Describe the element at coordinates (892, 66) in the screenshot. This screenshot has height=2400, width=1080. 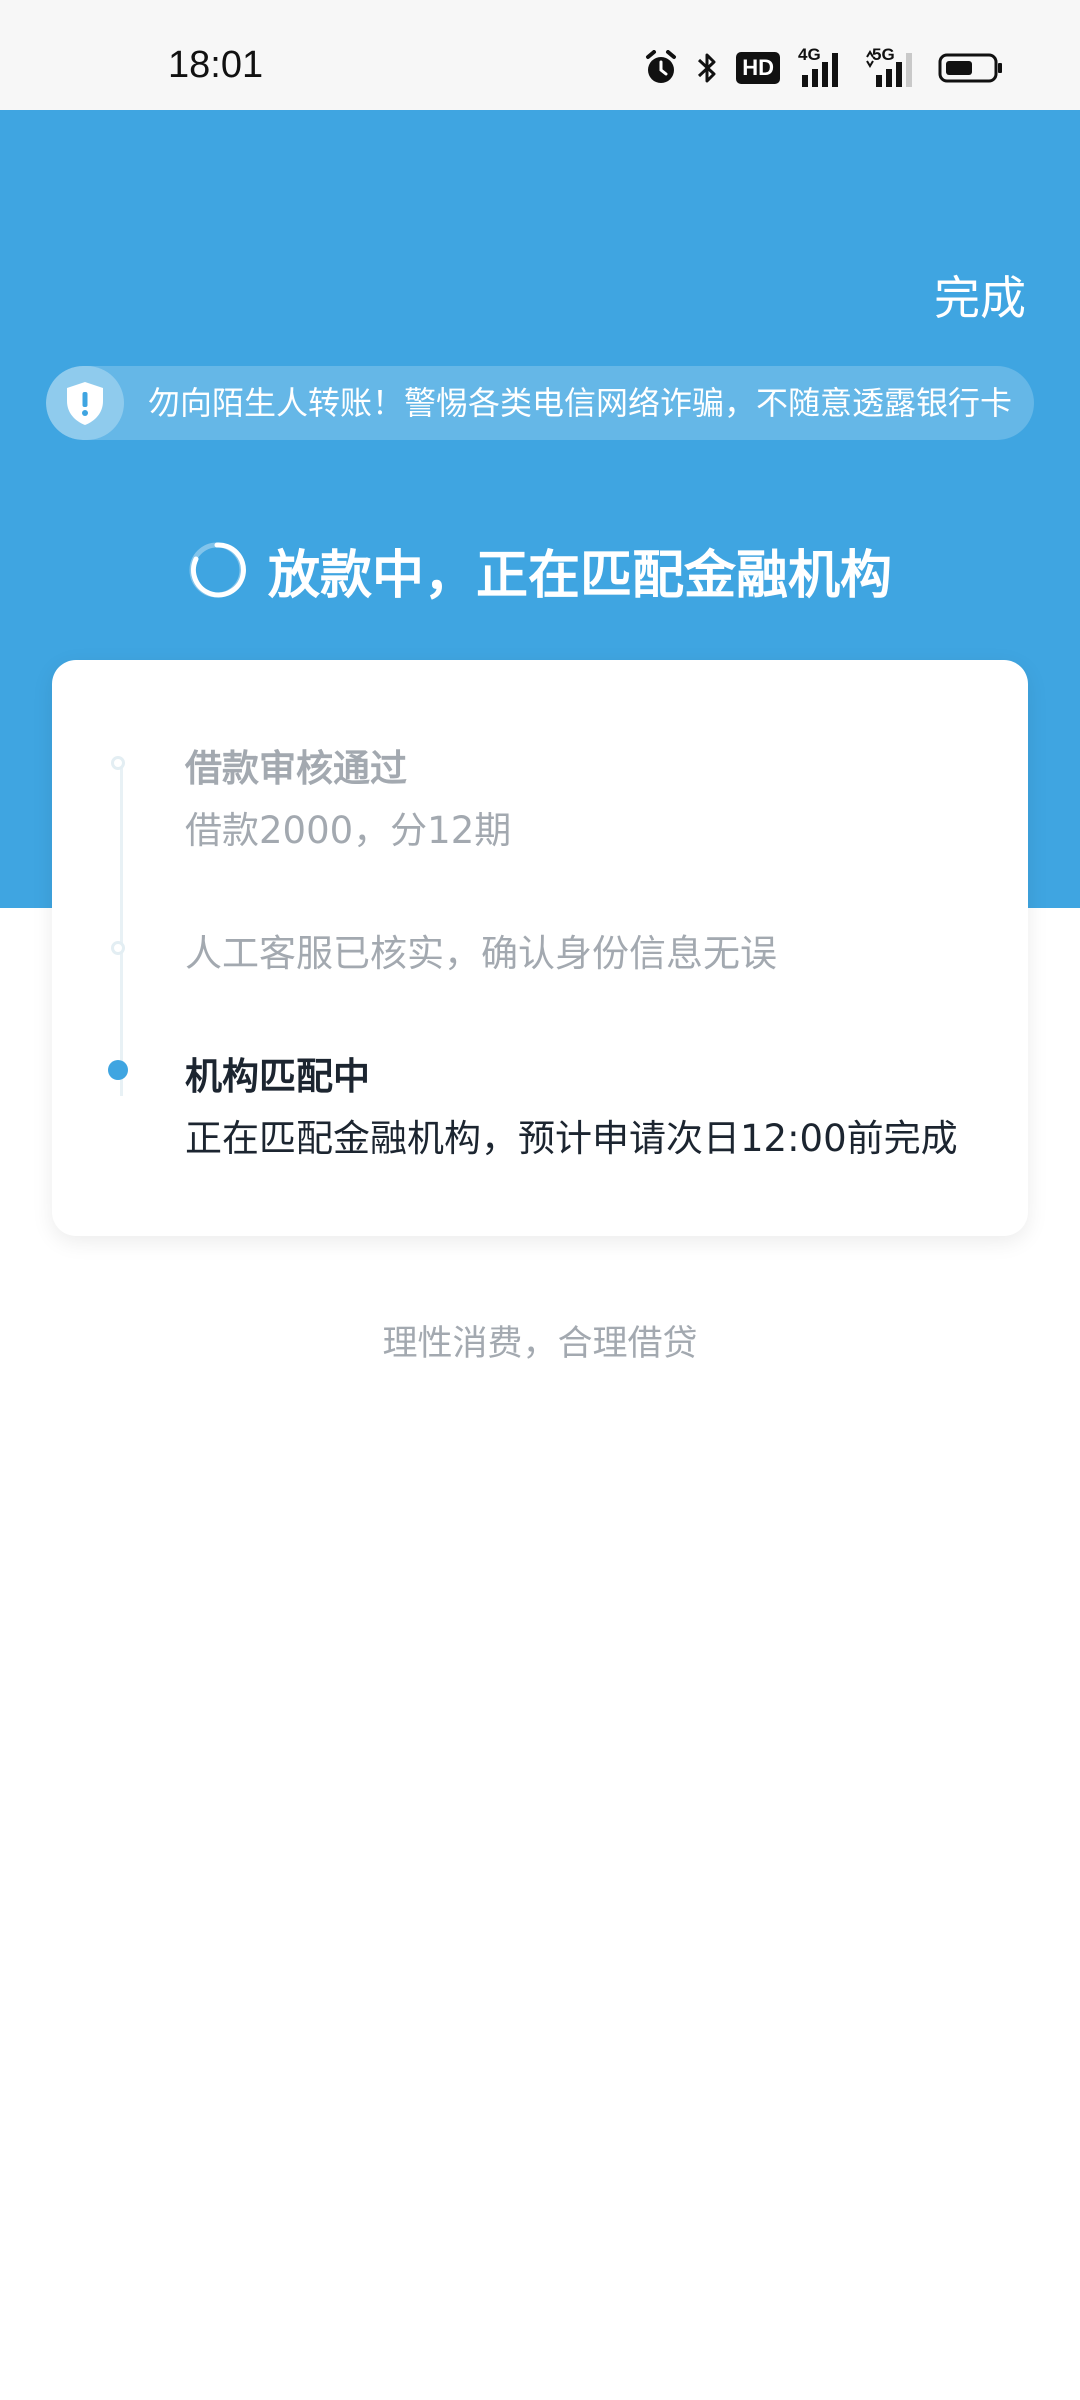
I see `5g-signal-icon: 5G` at that location.